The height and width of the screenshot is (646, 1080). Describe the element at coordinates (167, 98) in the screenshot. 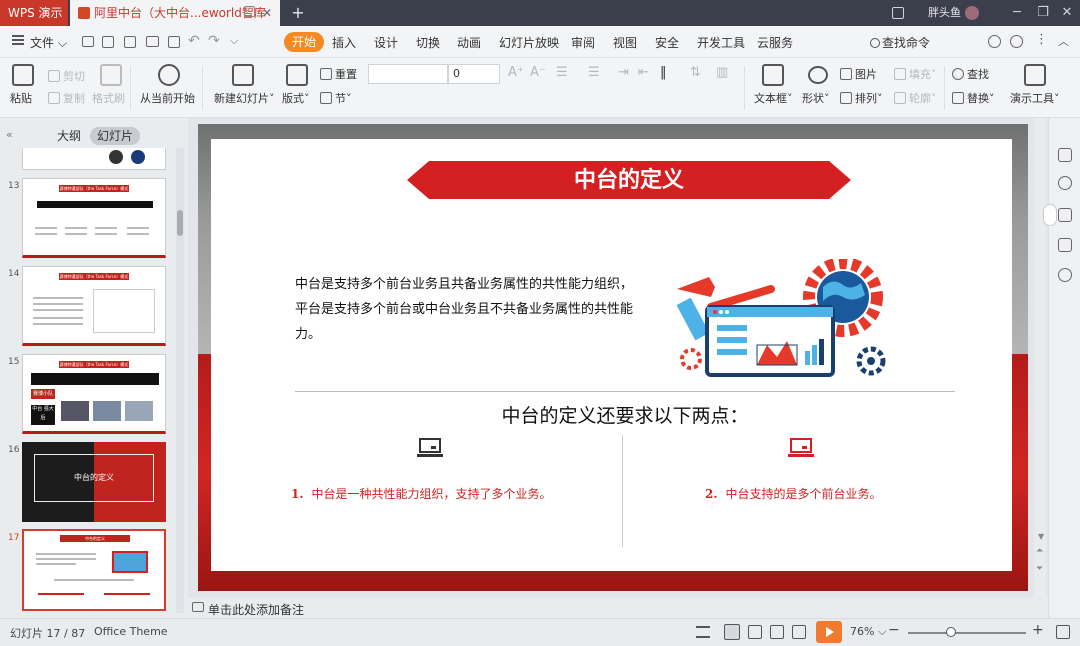

I see `from-current-button: 从当前开始` at that location.